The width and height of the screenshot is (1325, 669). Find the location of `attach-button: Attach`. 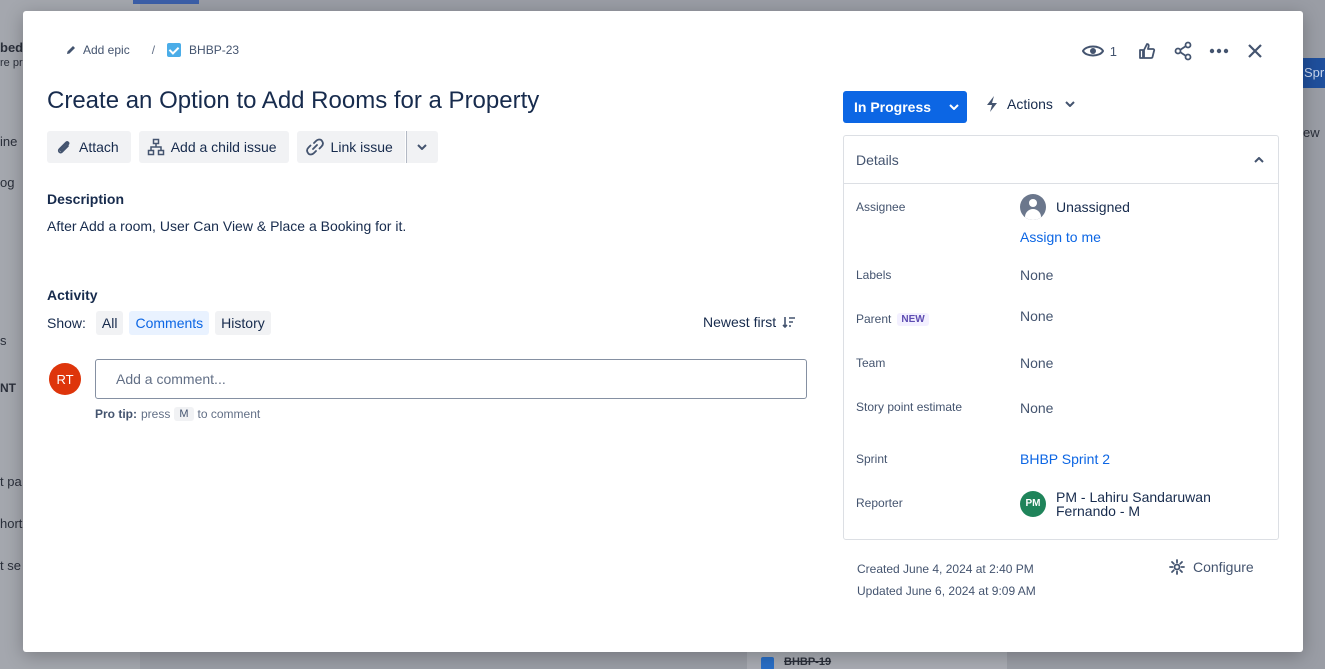

attach-button: Attach is located at coordinates (89, 147).